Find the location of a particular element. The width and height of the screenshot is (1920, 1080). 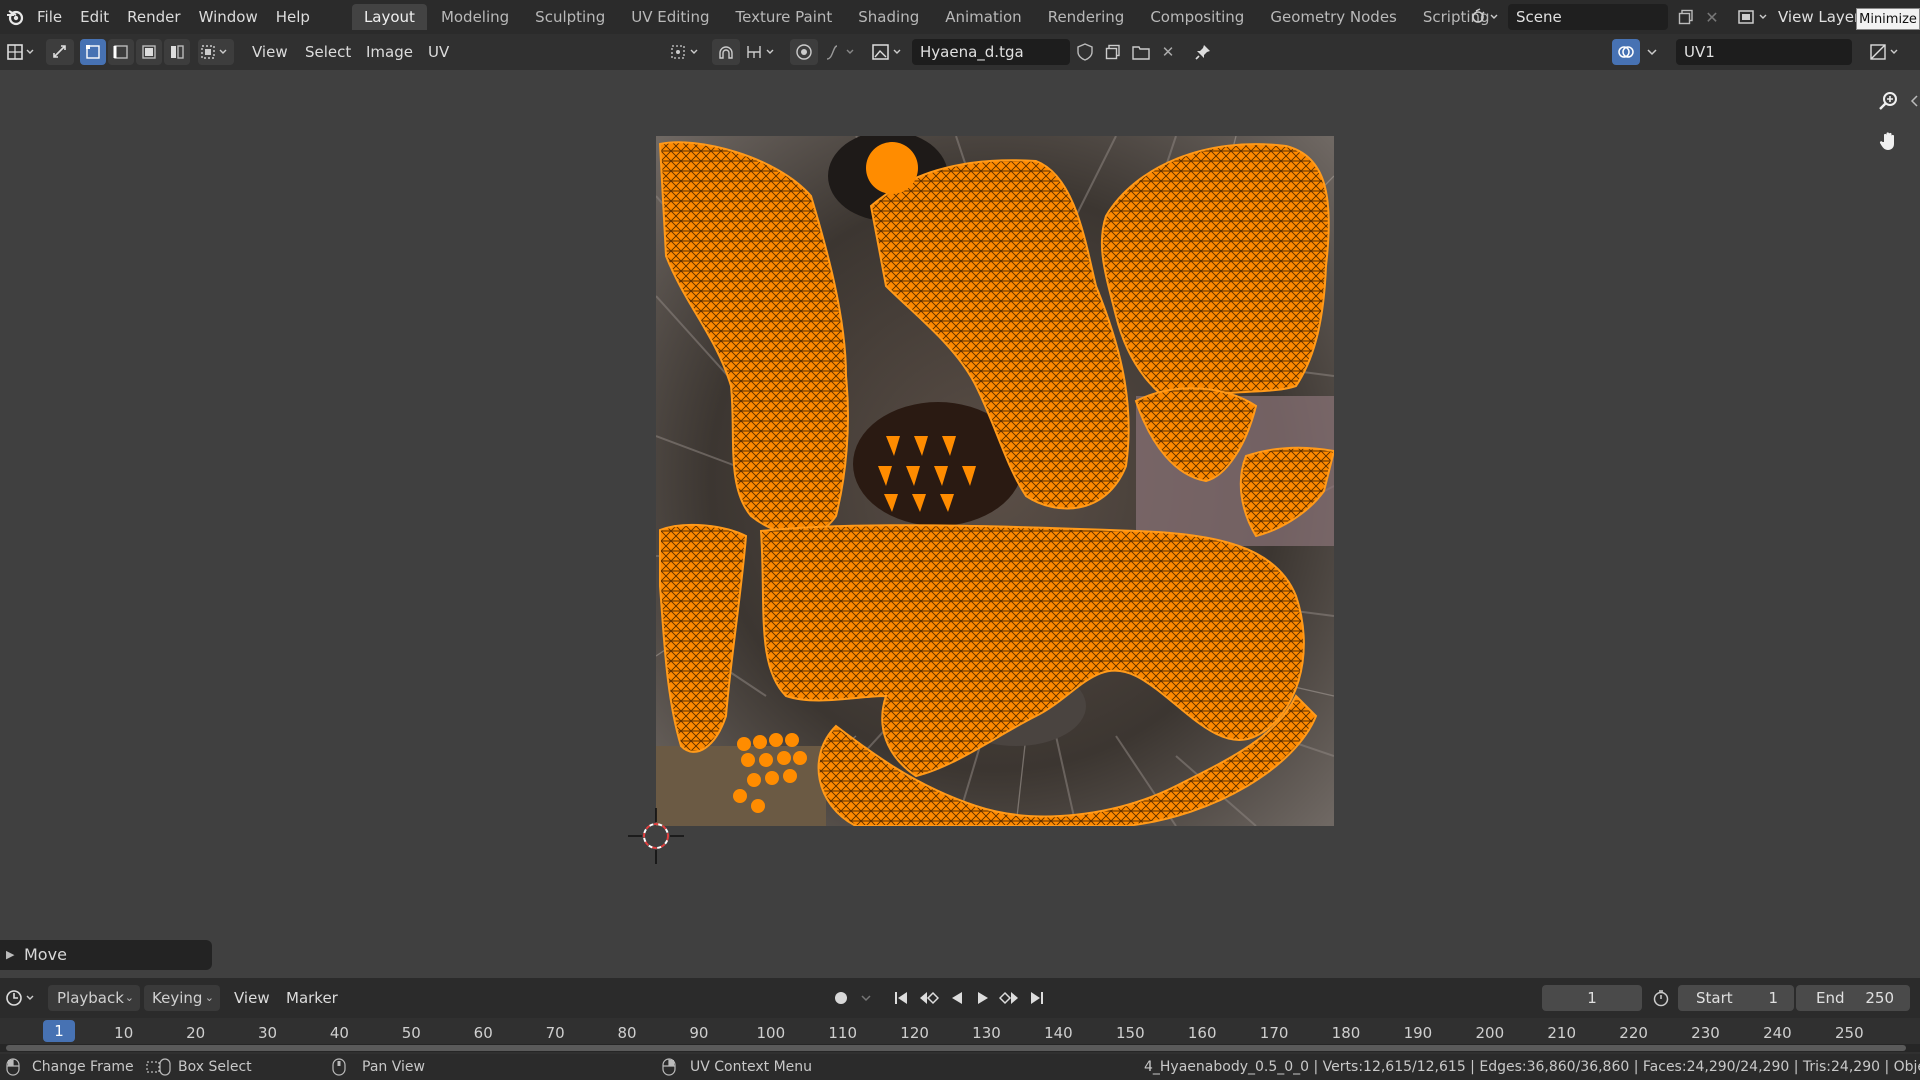

current-frame-field: 1 is located at coordinates (1592, 998).